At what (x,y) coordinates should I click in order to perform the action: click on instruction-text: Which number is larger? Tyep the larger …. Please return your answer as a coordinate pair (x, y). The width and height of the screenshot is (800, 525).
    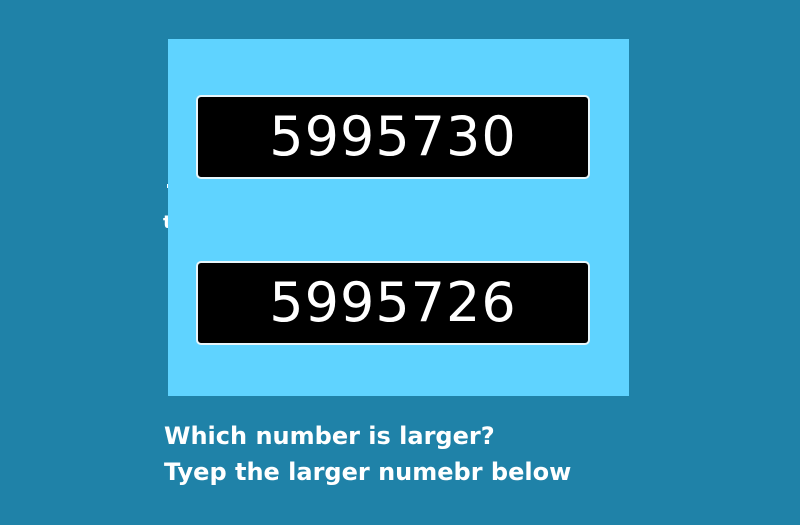
    Looking at the image, I should click on (367, 454).